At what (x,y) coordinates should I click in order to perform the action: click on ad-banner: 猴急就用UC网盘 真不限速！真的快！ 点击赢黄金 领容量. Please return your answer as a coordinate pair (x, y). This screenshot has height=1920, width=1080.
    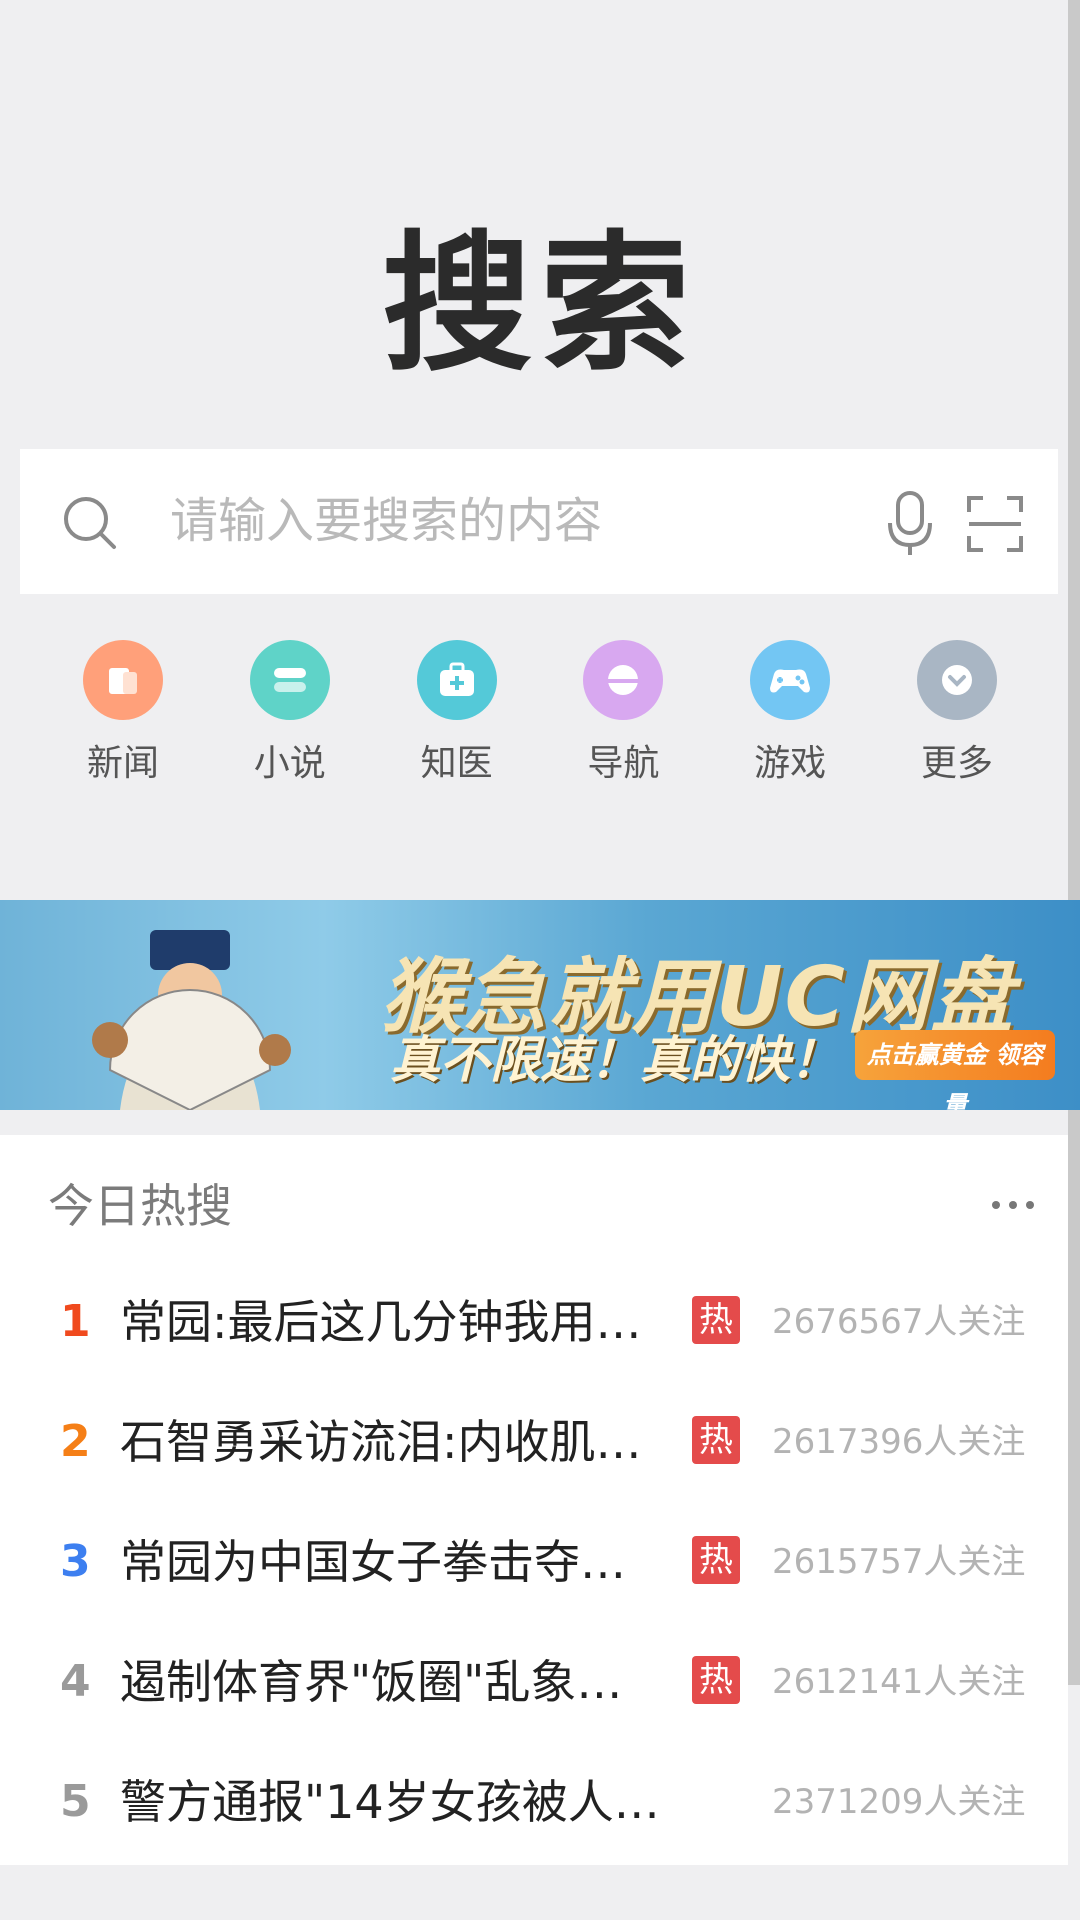
    Looking at the image, I should click on (540, 1005).